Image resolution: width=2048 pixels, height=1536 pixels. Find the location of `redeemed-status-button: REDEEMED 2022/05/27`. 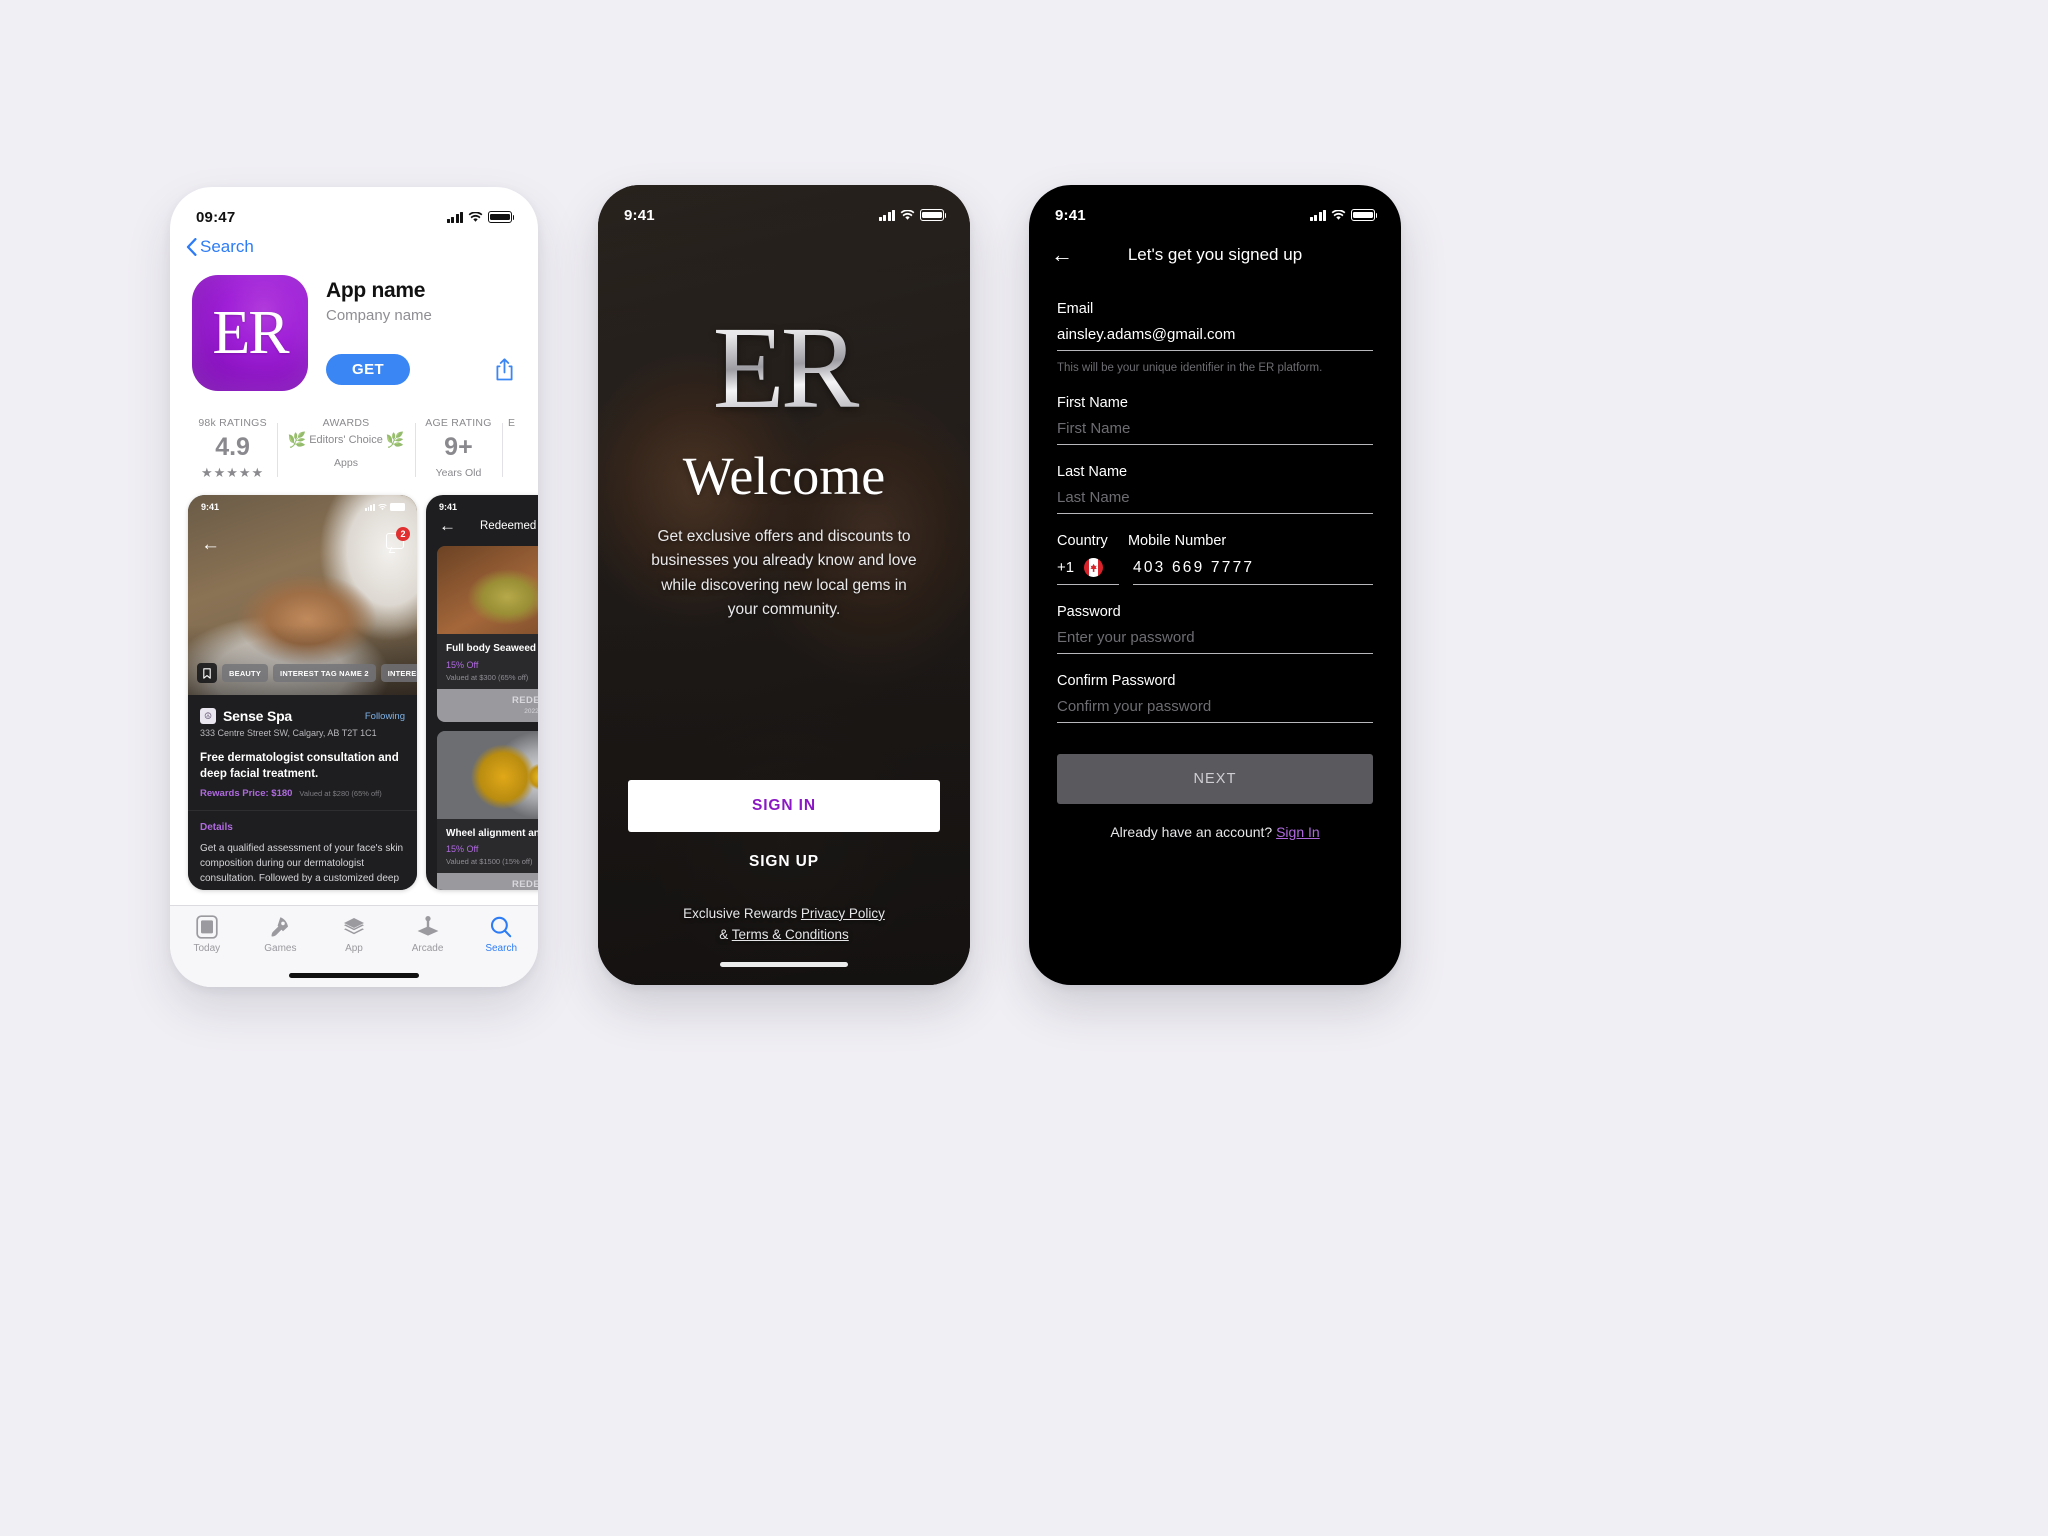

redeemed-status-button: REDEEMED 2022/05/27 is located at coordinates (487, 705).